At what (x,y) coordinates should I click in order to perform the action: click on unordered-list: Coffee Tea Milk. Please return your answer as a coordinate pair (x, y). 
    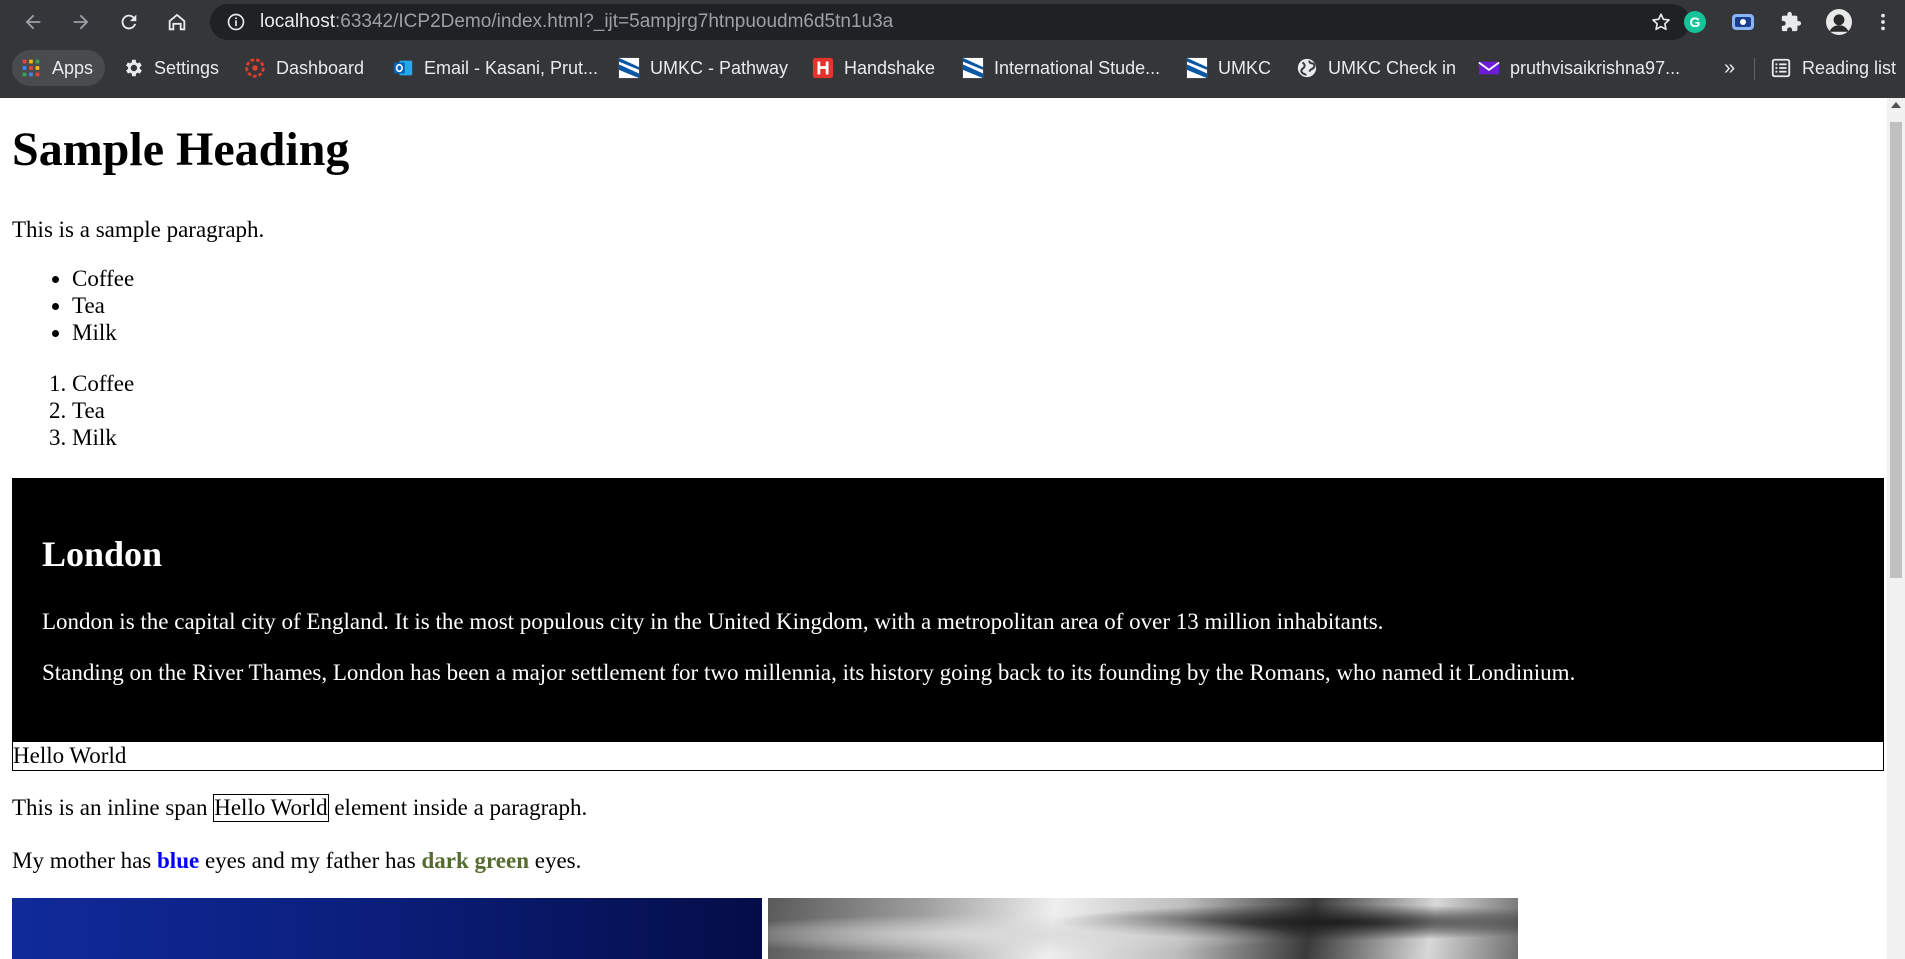
    Looking at the image, I should click on (73, 305).